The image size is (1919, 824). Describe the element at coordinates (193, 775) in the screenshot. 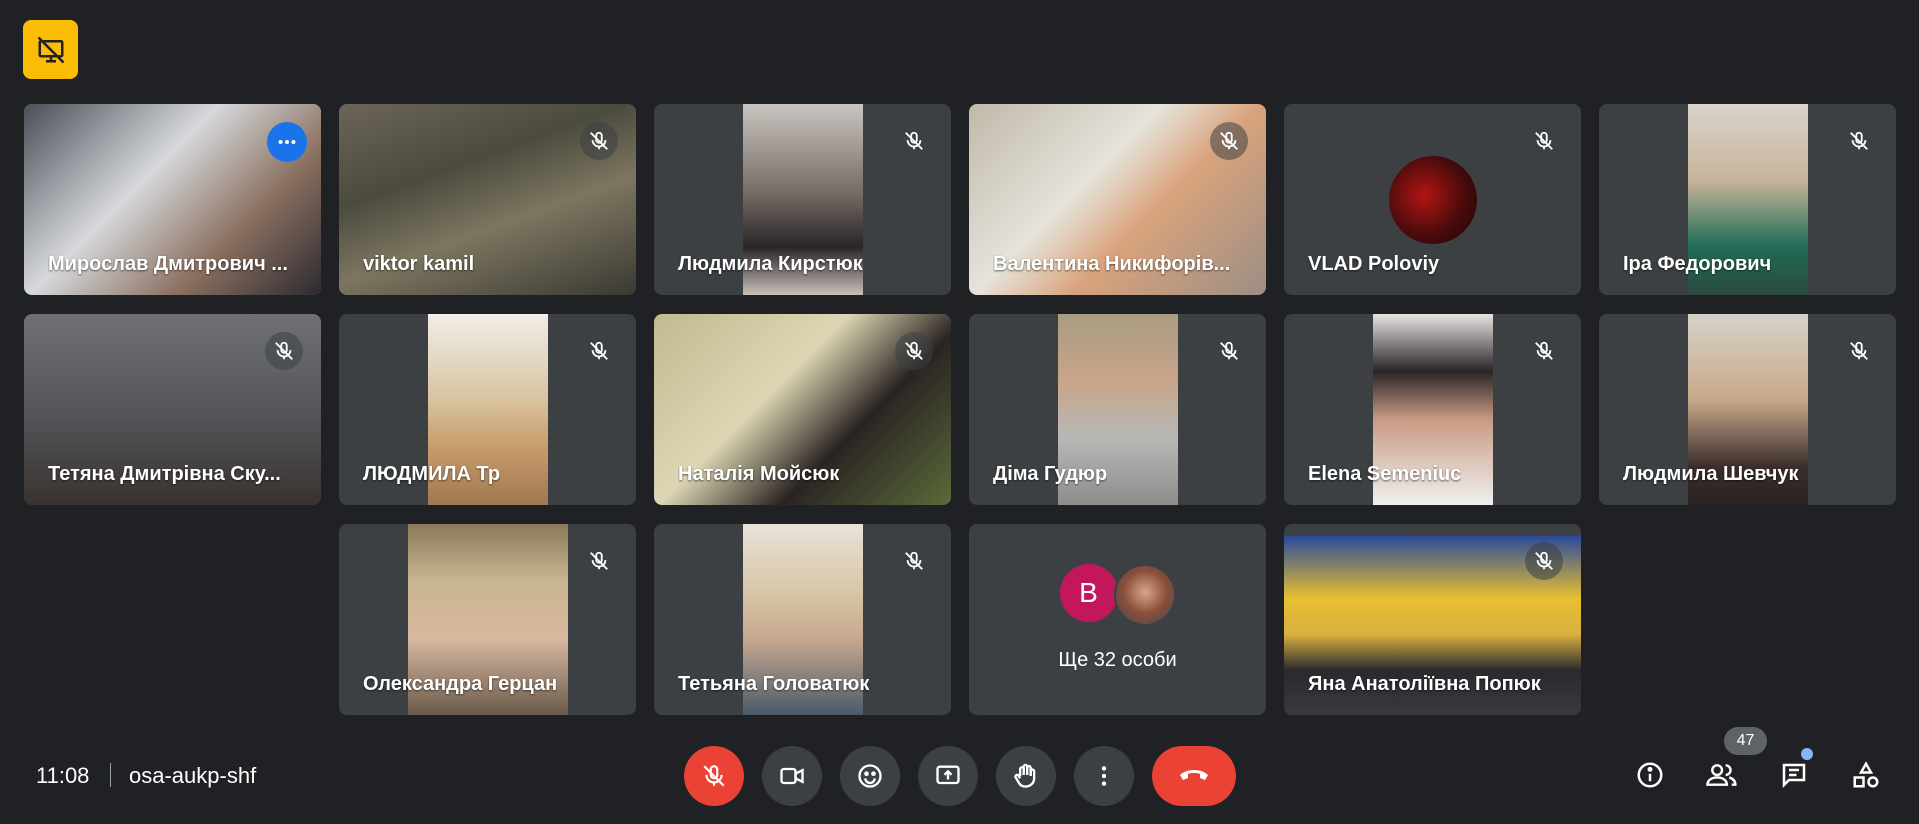

I see `meeting-code: osa-aukp-shf` at that location.